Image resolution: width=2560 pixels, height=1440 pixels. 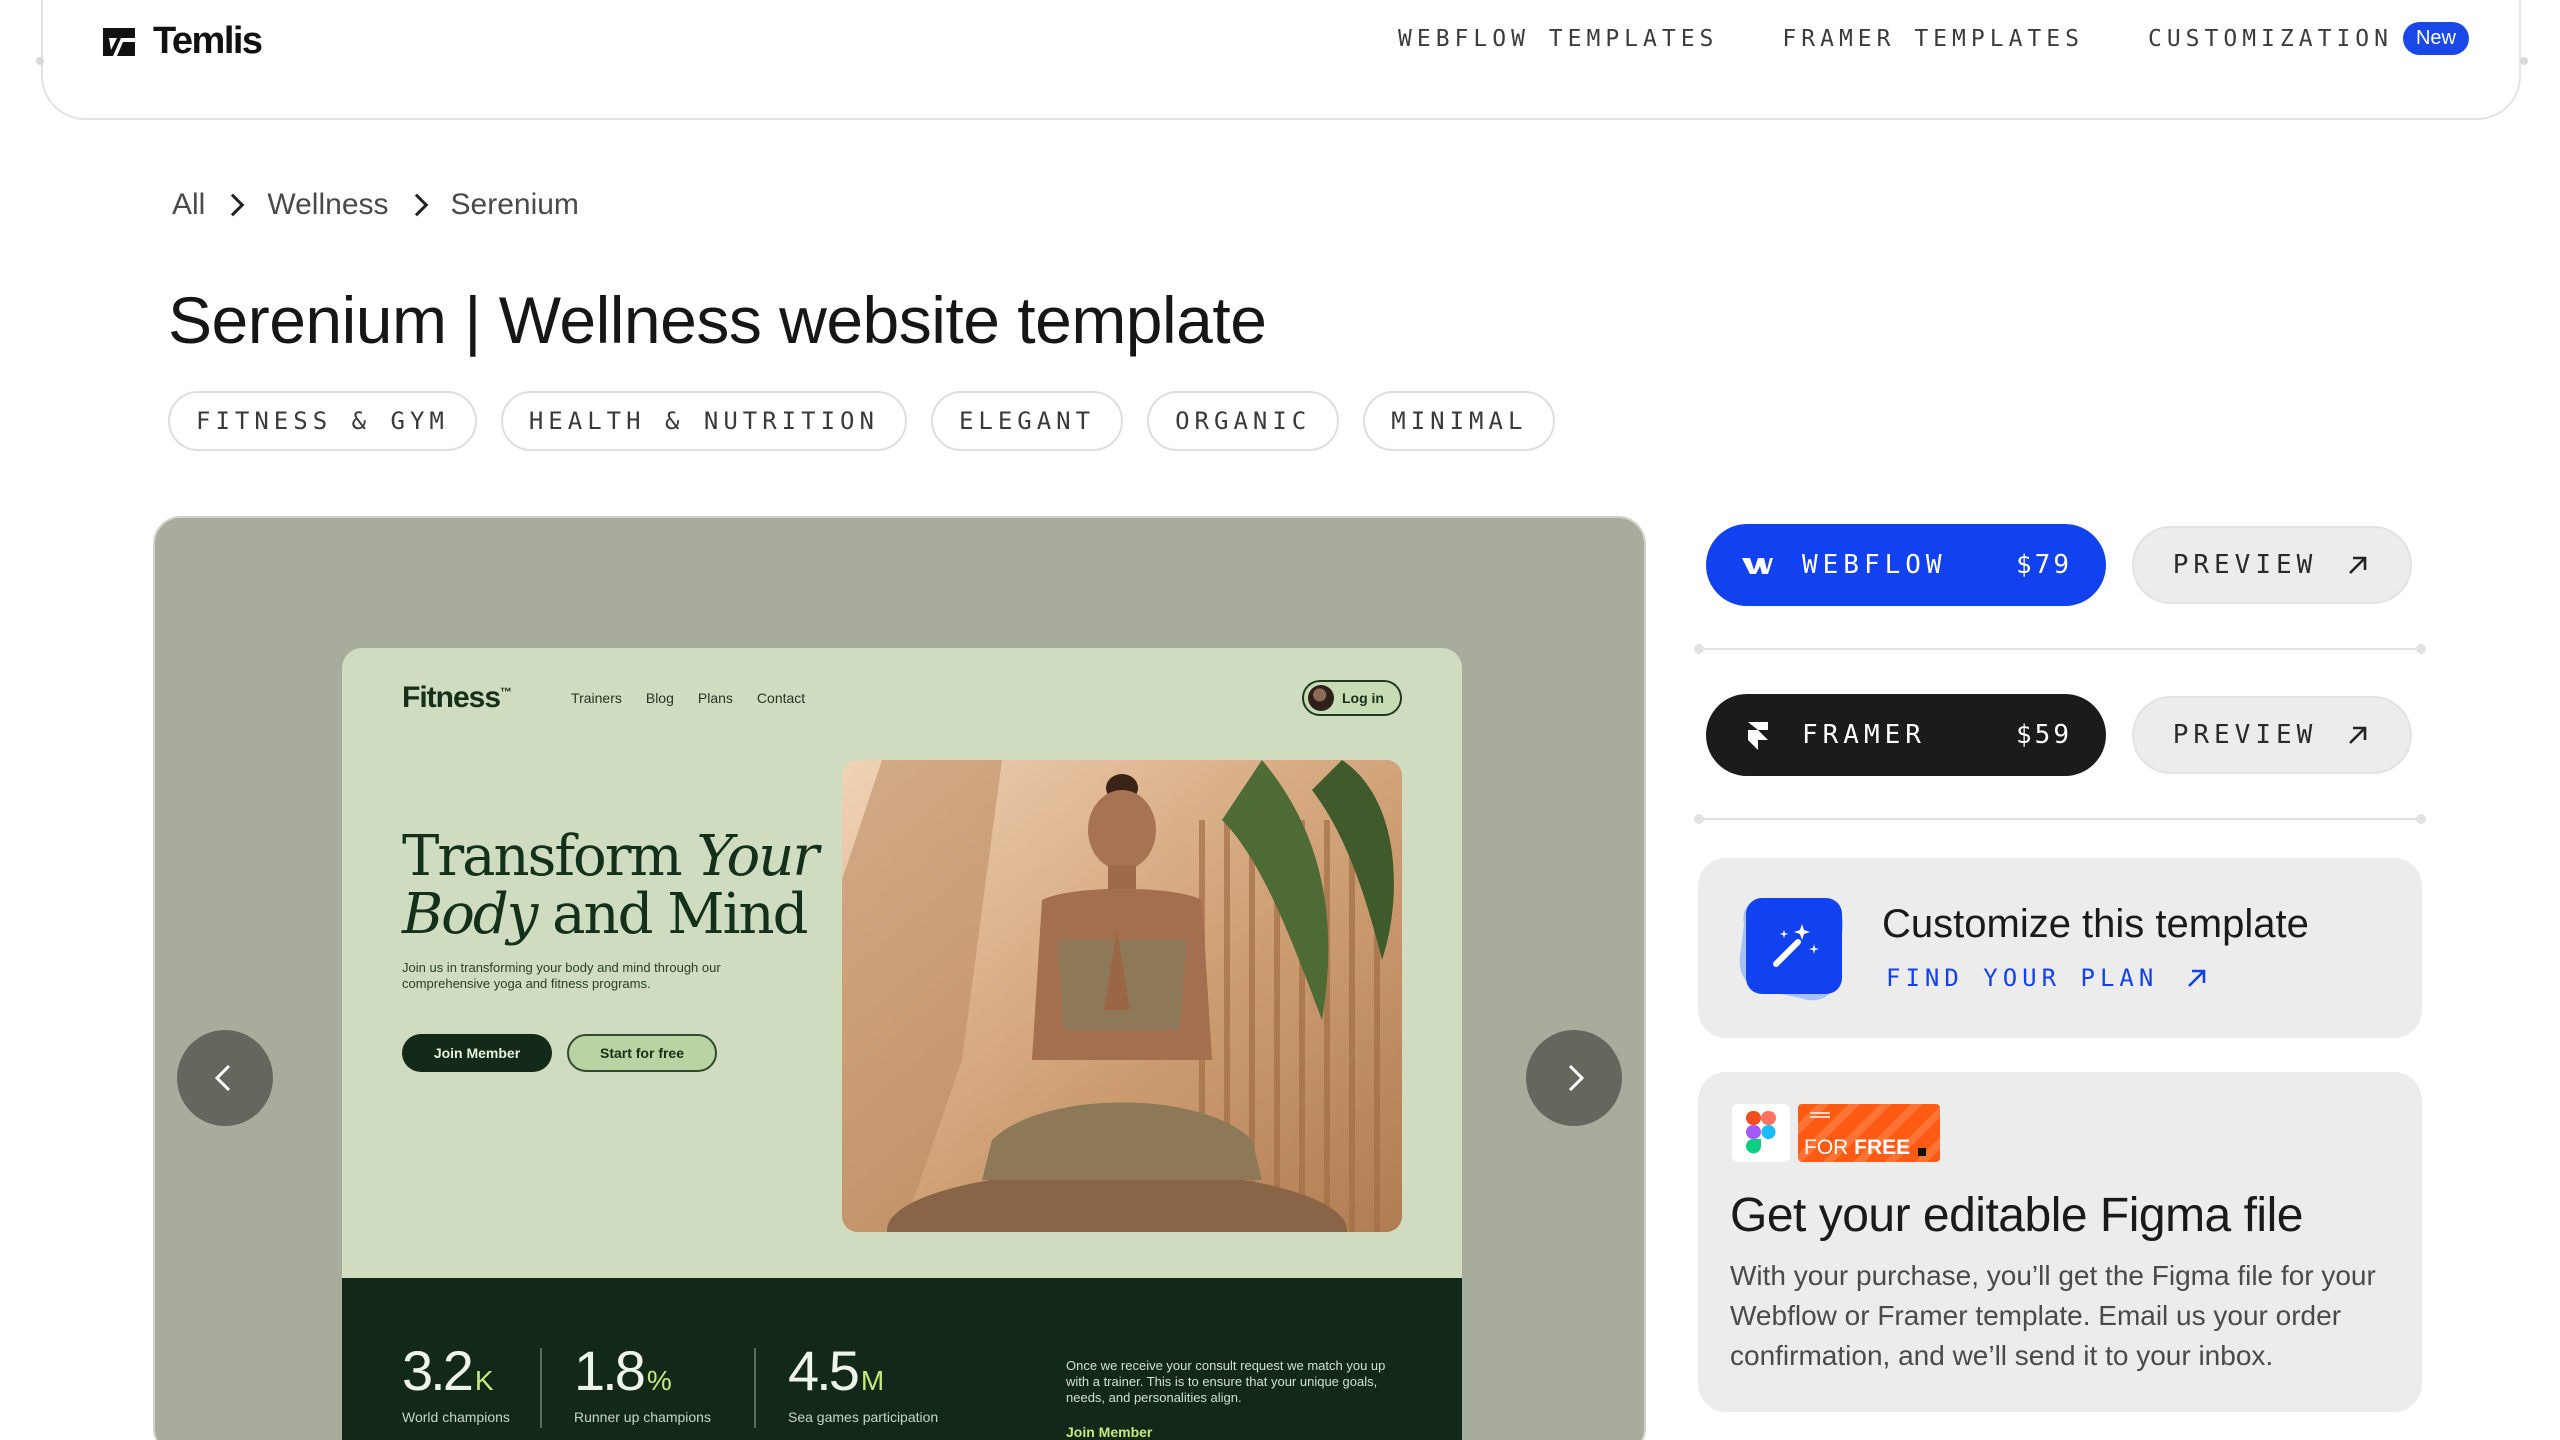 I want to click on buy-framer-button: FRAMER $59, so click(x=1906, y=735).